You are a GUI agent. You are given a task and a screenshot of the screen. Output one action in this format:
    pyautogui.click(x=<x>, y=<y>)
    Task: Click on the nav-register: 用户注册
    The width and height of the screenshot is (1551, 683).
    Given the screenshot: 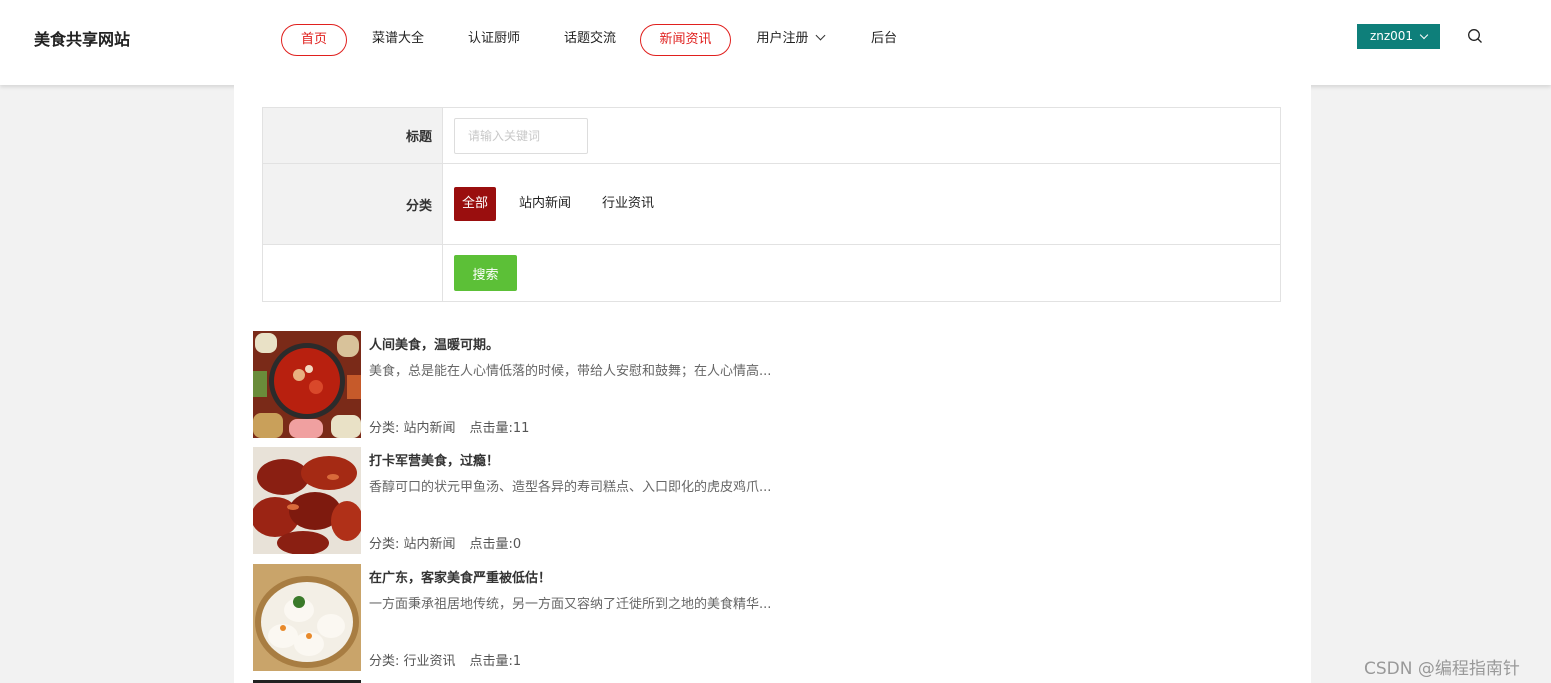 What is the action you would take?
    pyautogui.click(x=790, y=40)
    